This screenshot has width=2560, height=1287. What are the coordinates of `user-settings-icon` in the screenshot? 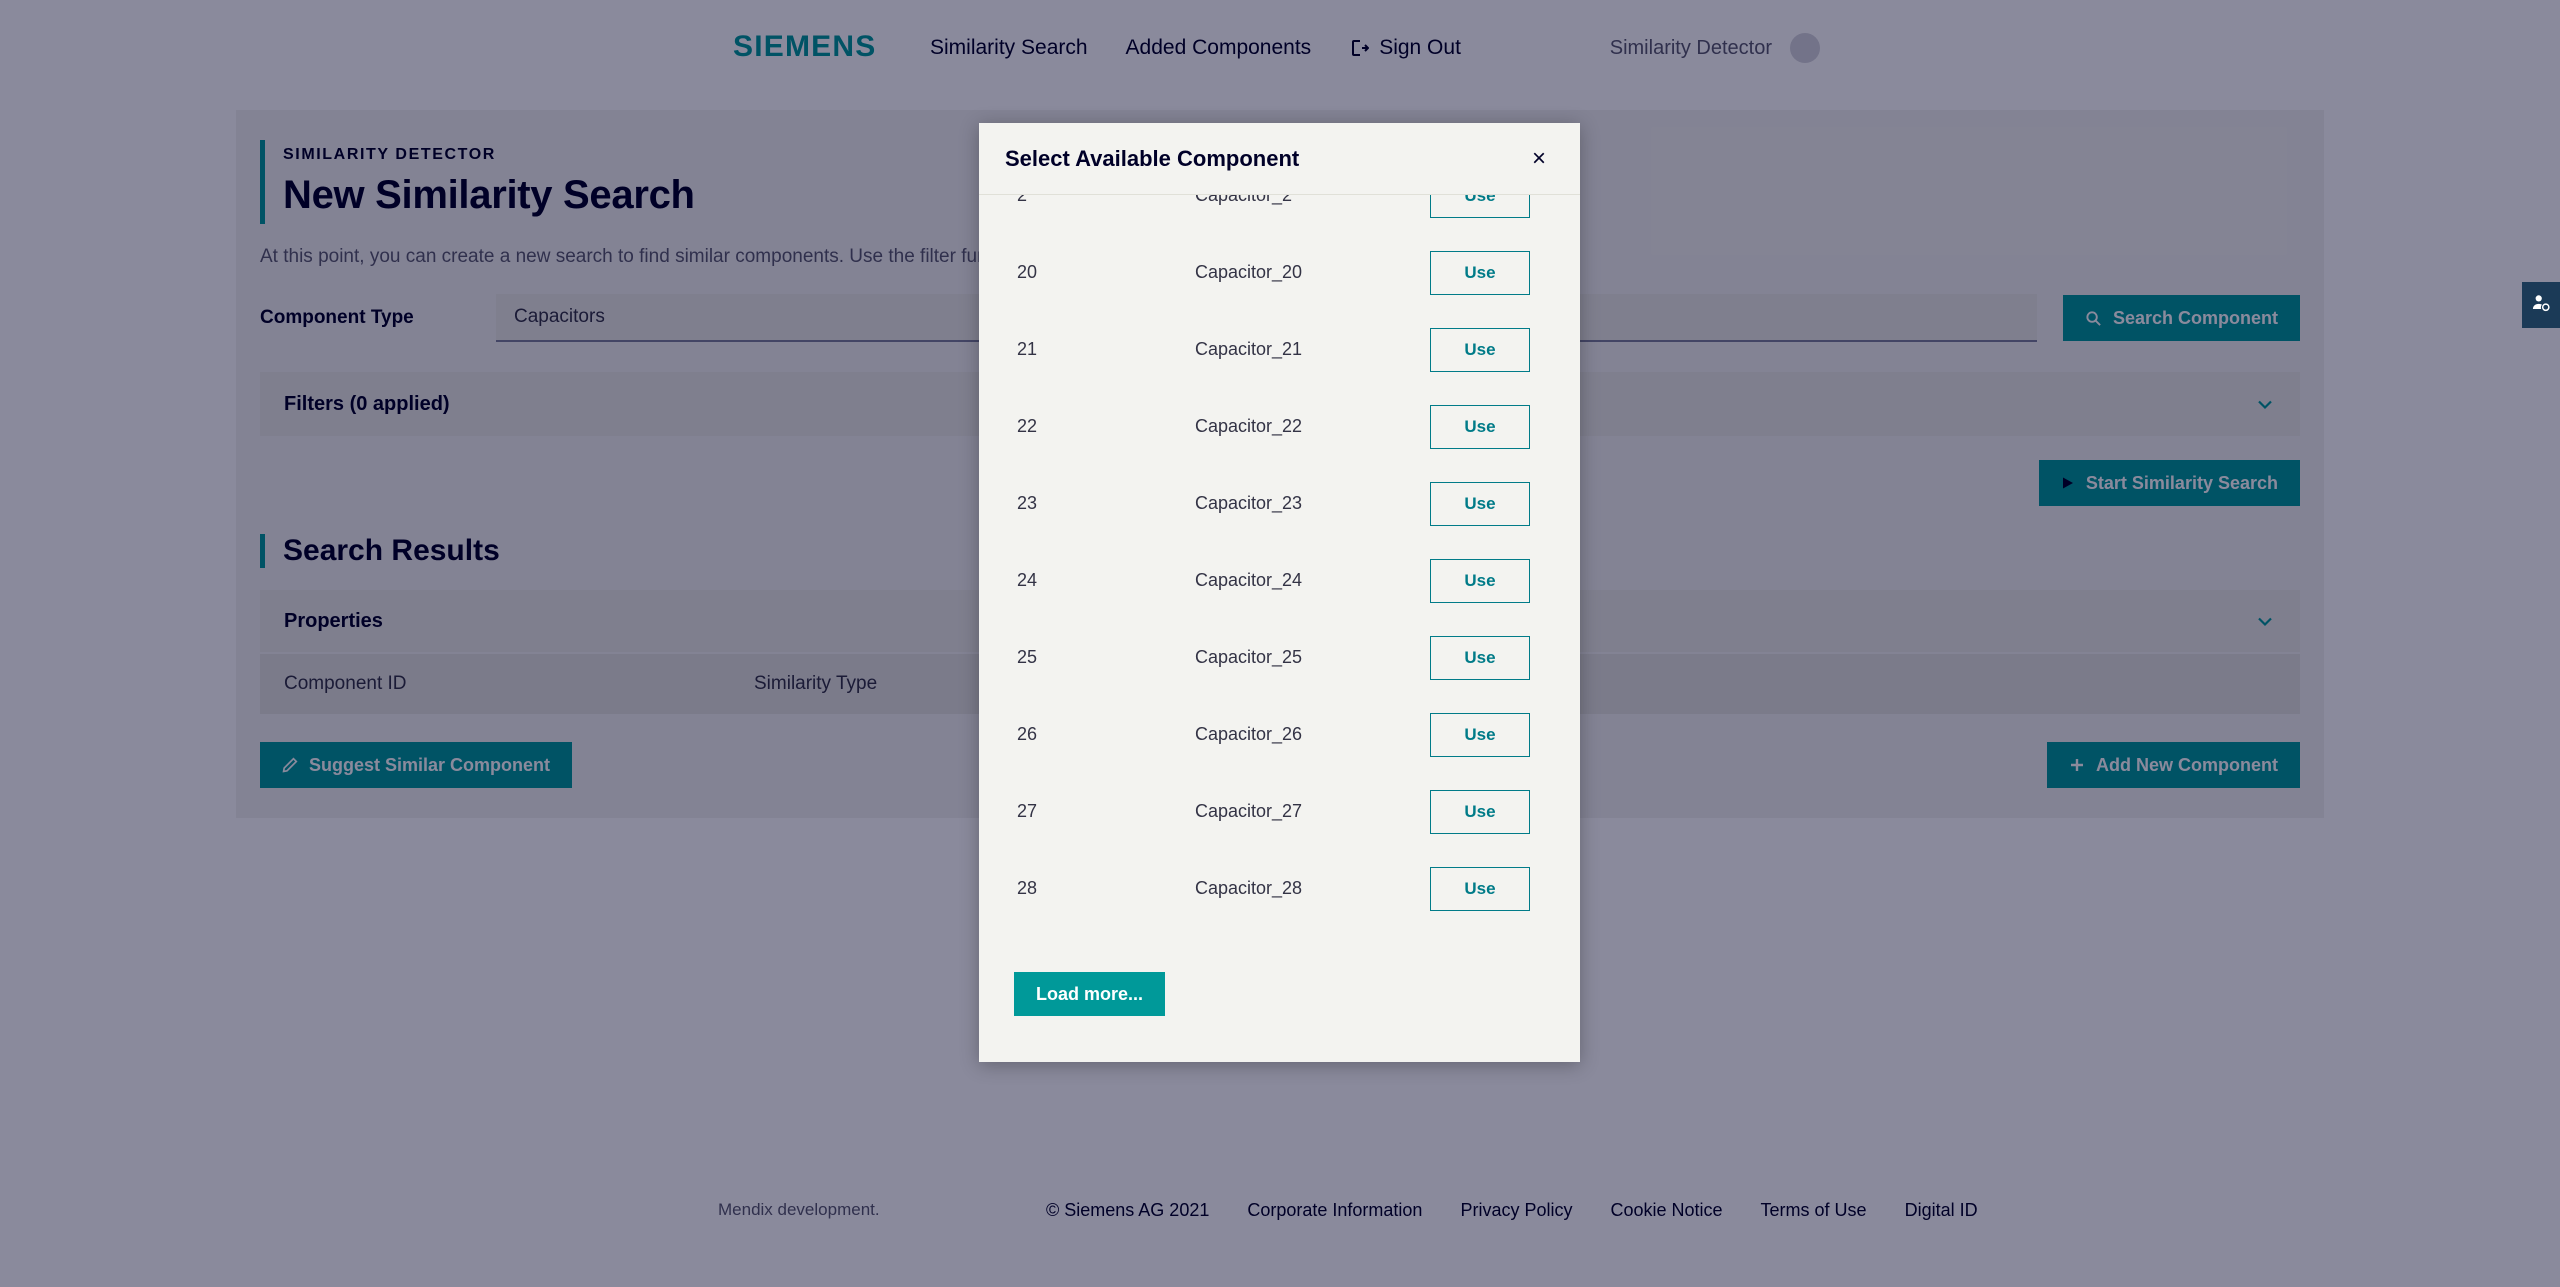 It's located at (2541, 305).